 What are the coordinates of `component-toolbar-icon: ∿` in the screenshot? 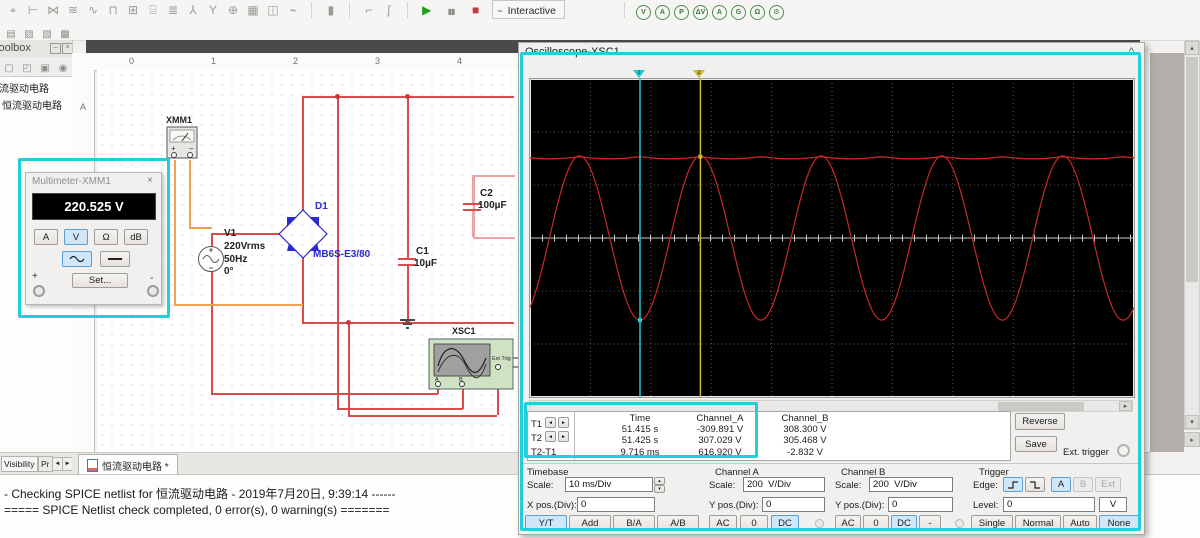 It's located at (93, 10).